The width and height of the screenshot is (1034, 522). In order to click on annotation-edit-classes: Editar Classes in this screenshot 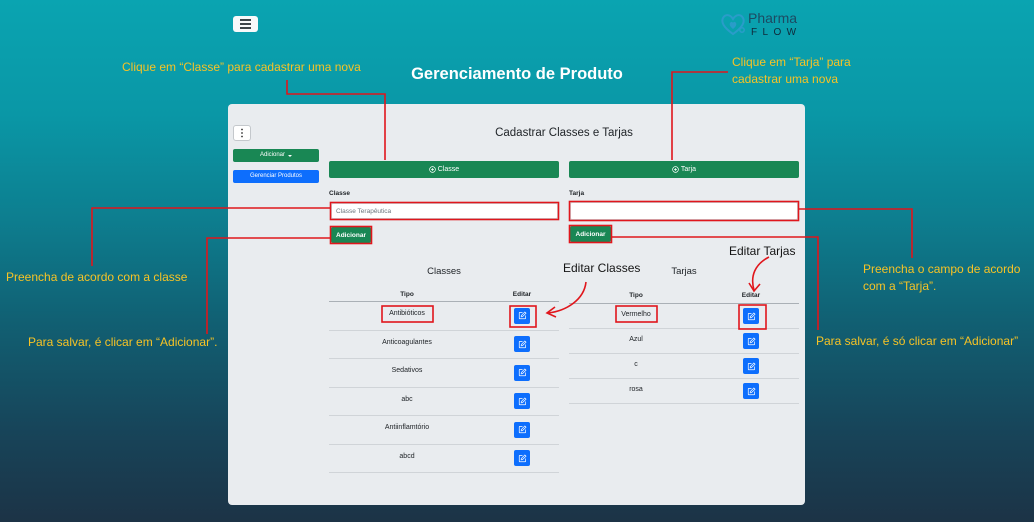, I will do `click(602, 268)`.